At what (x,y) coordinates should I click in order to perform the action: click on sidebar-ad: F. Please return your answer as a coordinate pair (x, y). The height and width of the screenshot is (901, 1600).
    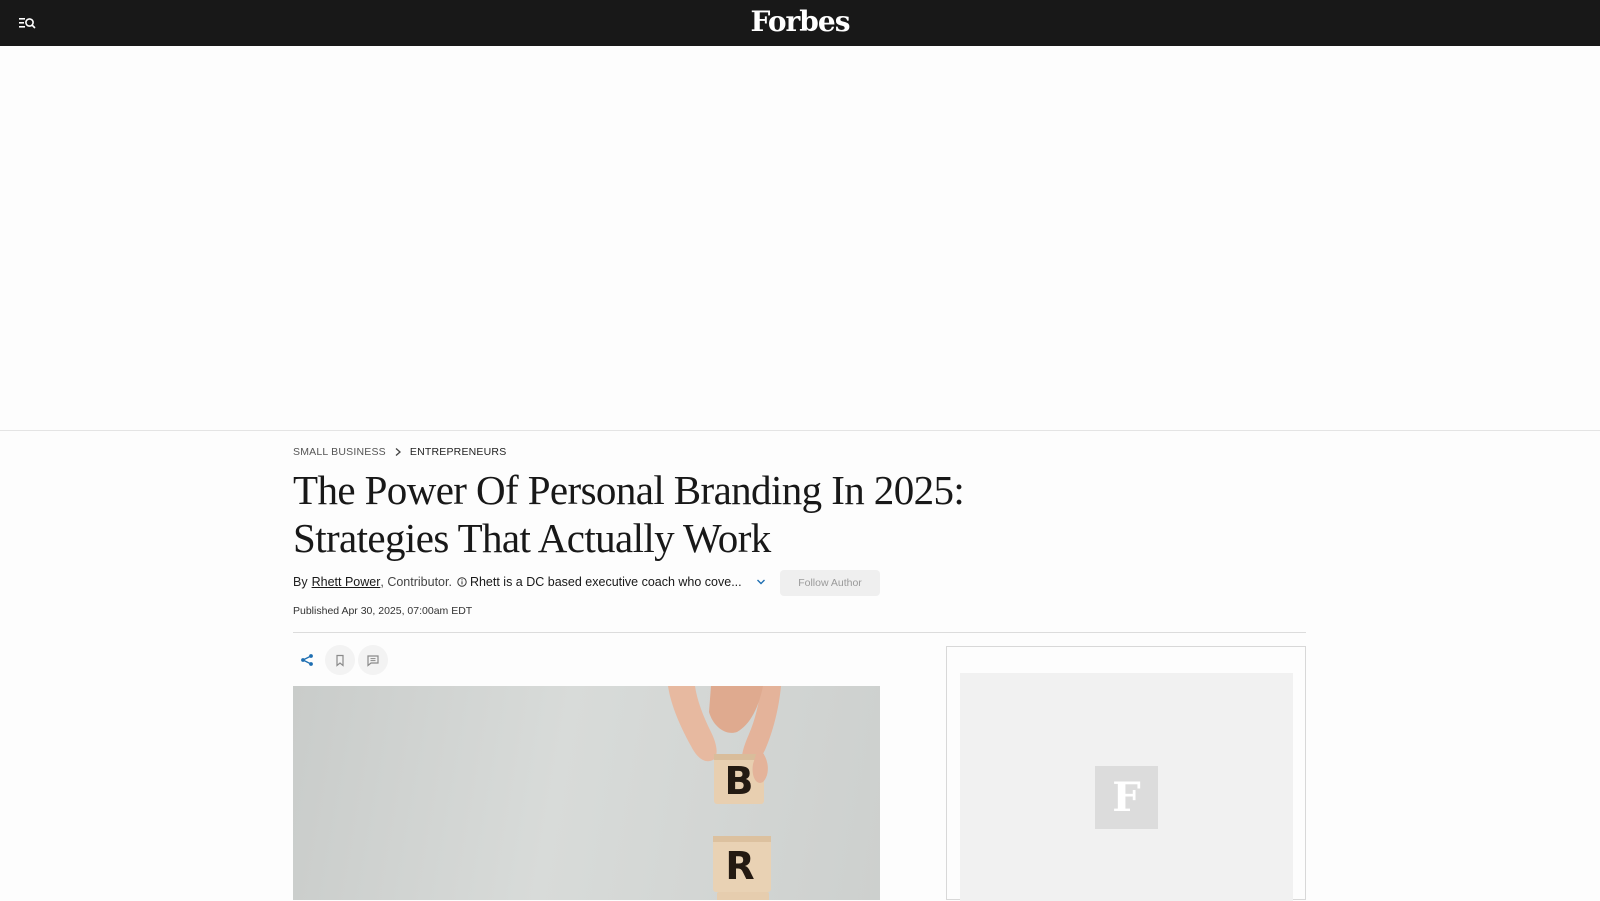
    Looking at the image, I should click on (1126, 773).